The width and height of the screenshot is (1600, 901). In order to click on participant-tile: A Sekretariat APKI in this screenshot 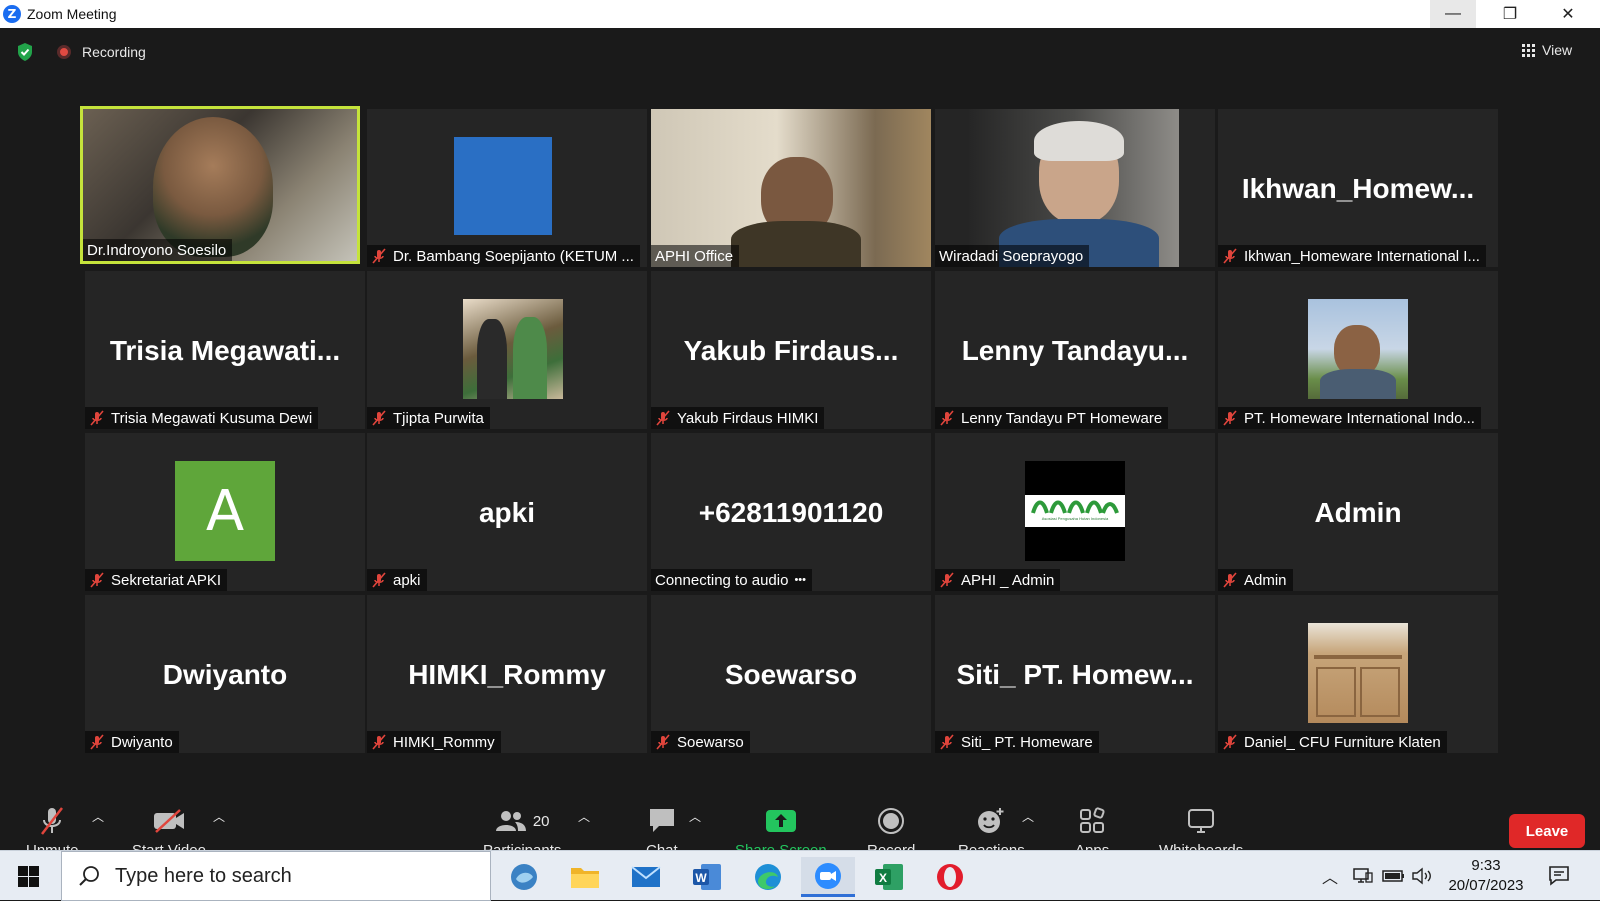, I will do `click(225, 512)`.